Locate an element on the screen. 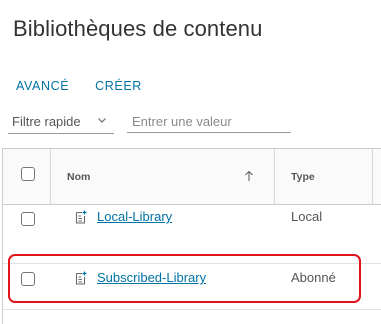  row-divider is located at coordinates (192, 309).